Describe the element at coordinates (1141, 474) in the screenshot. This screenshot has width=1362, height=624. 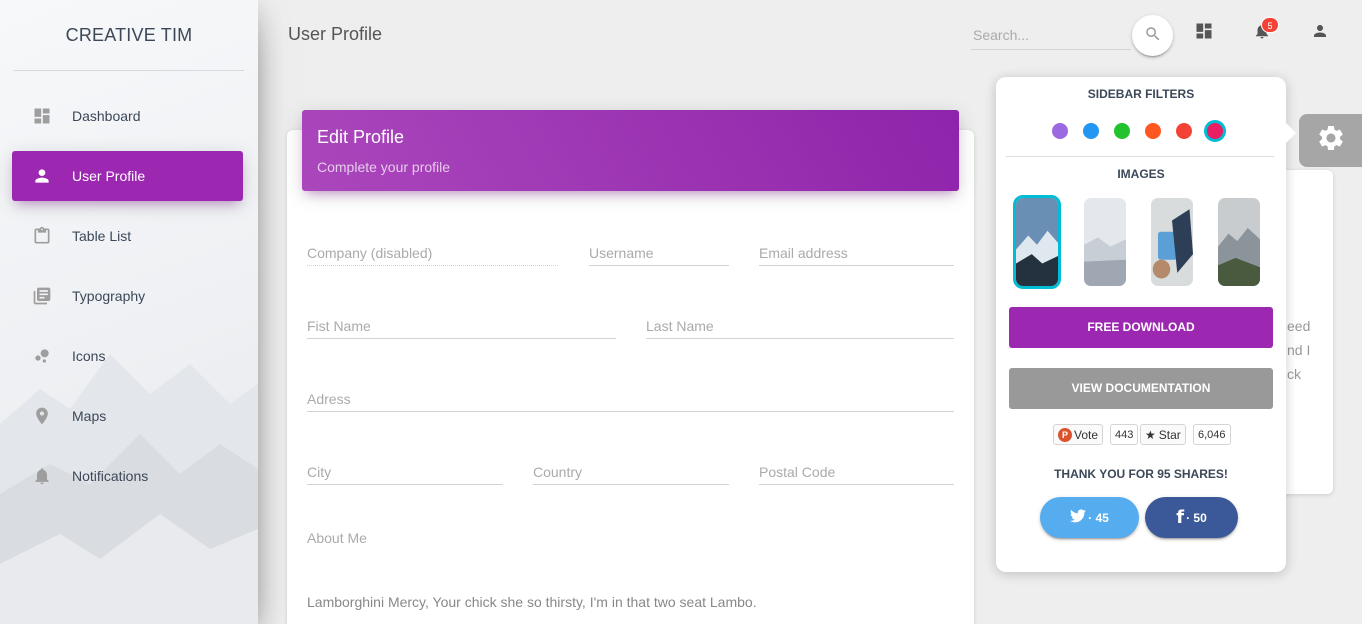
I see `shares-thank-you: THANK YOU FOR 95 SHARES!` at that location.